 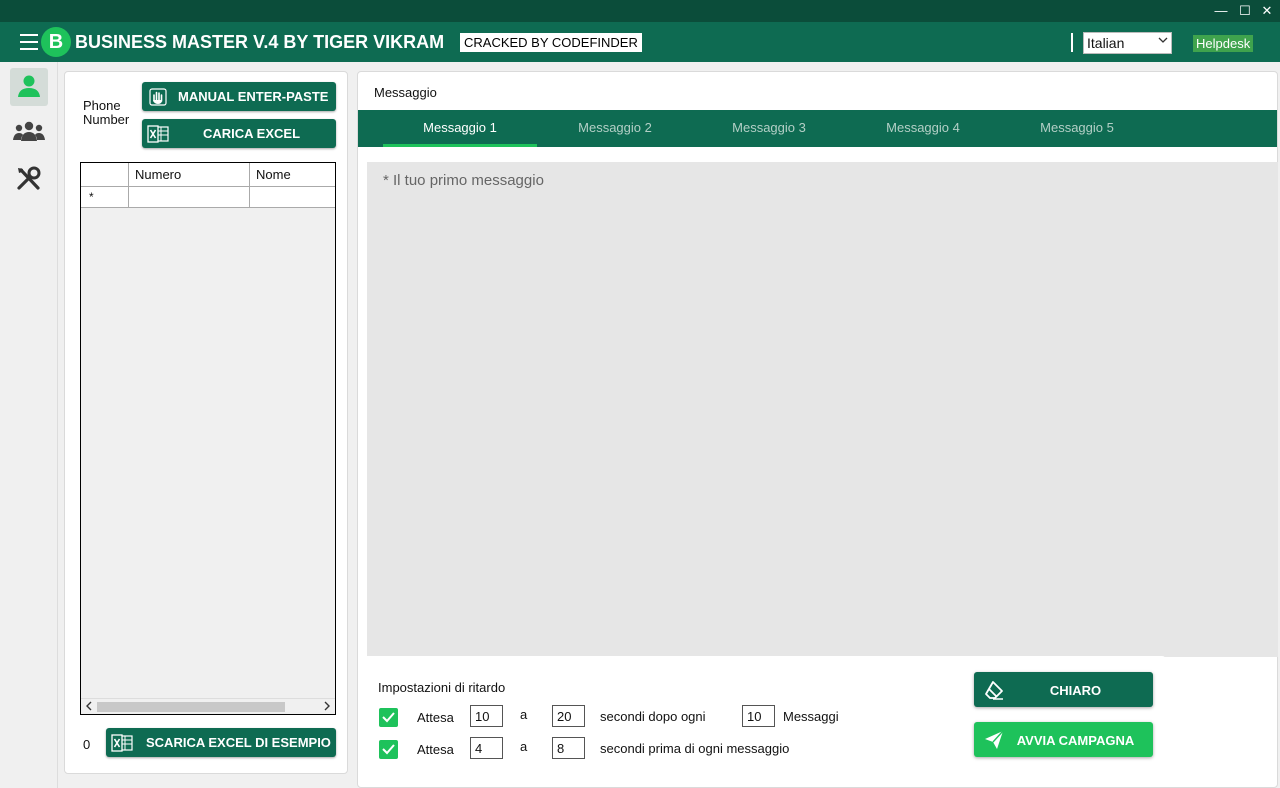 I want to click on contacts-grid: Numero Nome *, so click(x=208, y=438).